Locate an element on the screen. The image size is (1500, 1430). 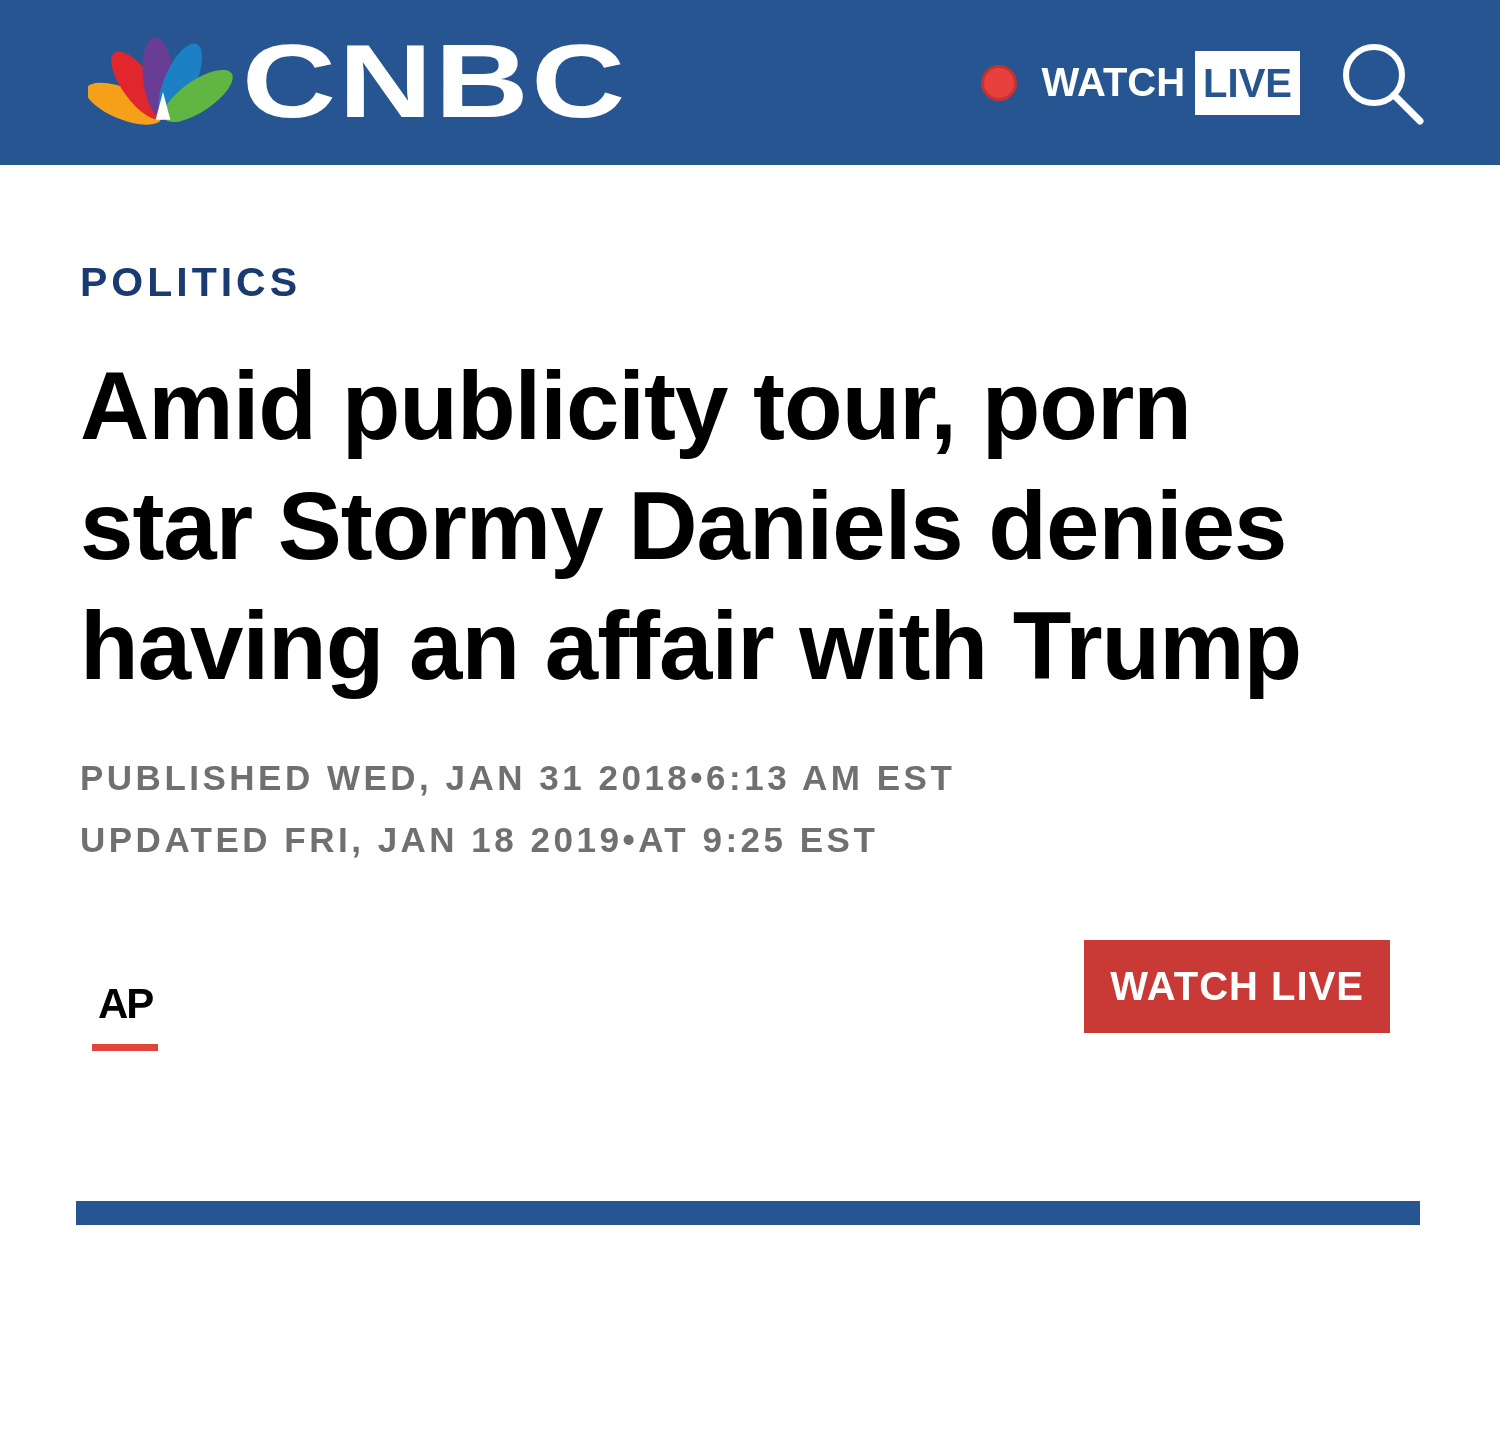
updated-date: UPDATED FRI, JAN 18 2019•AT 9:25 EST is located at coordinates (480, 840).